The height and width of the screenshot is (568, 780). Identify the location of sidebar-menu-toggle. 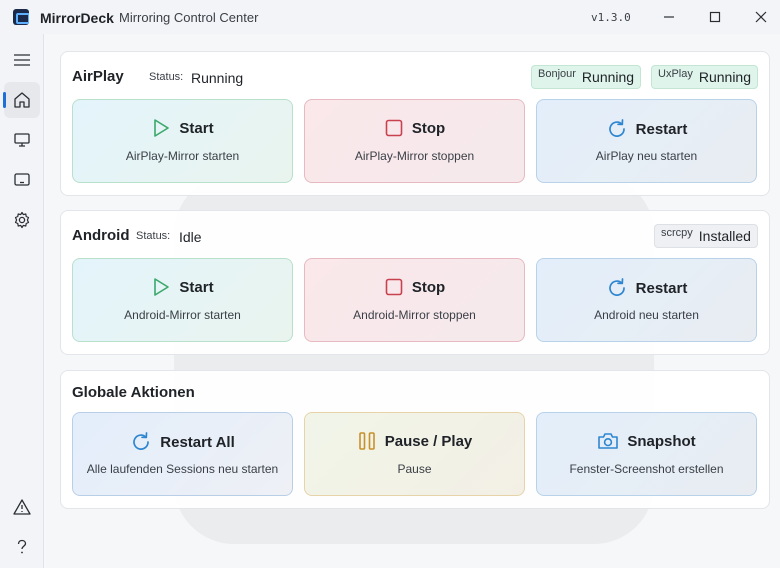
(22, 60).